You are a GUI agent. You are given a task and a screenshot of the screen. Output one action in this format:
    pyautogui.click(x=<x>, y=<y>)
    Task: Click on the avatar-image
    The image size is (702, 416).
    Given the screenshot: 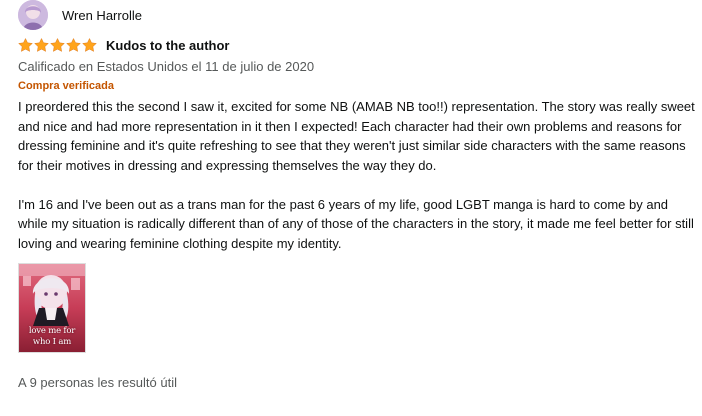 What is the action you would take?
    pyautogui.click(x=33, y=15)
    